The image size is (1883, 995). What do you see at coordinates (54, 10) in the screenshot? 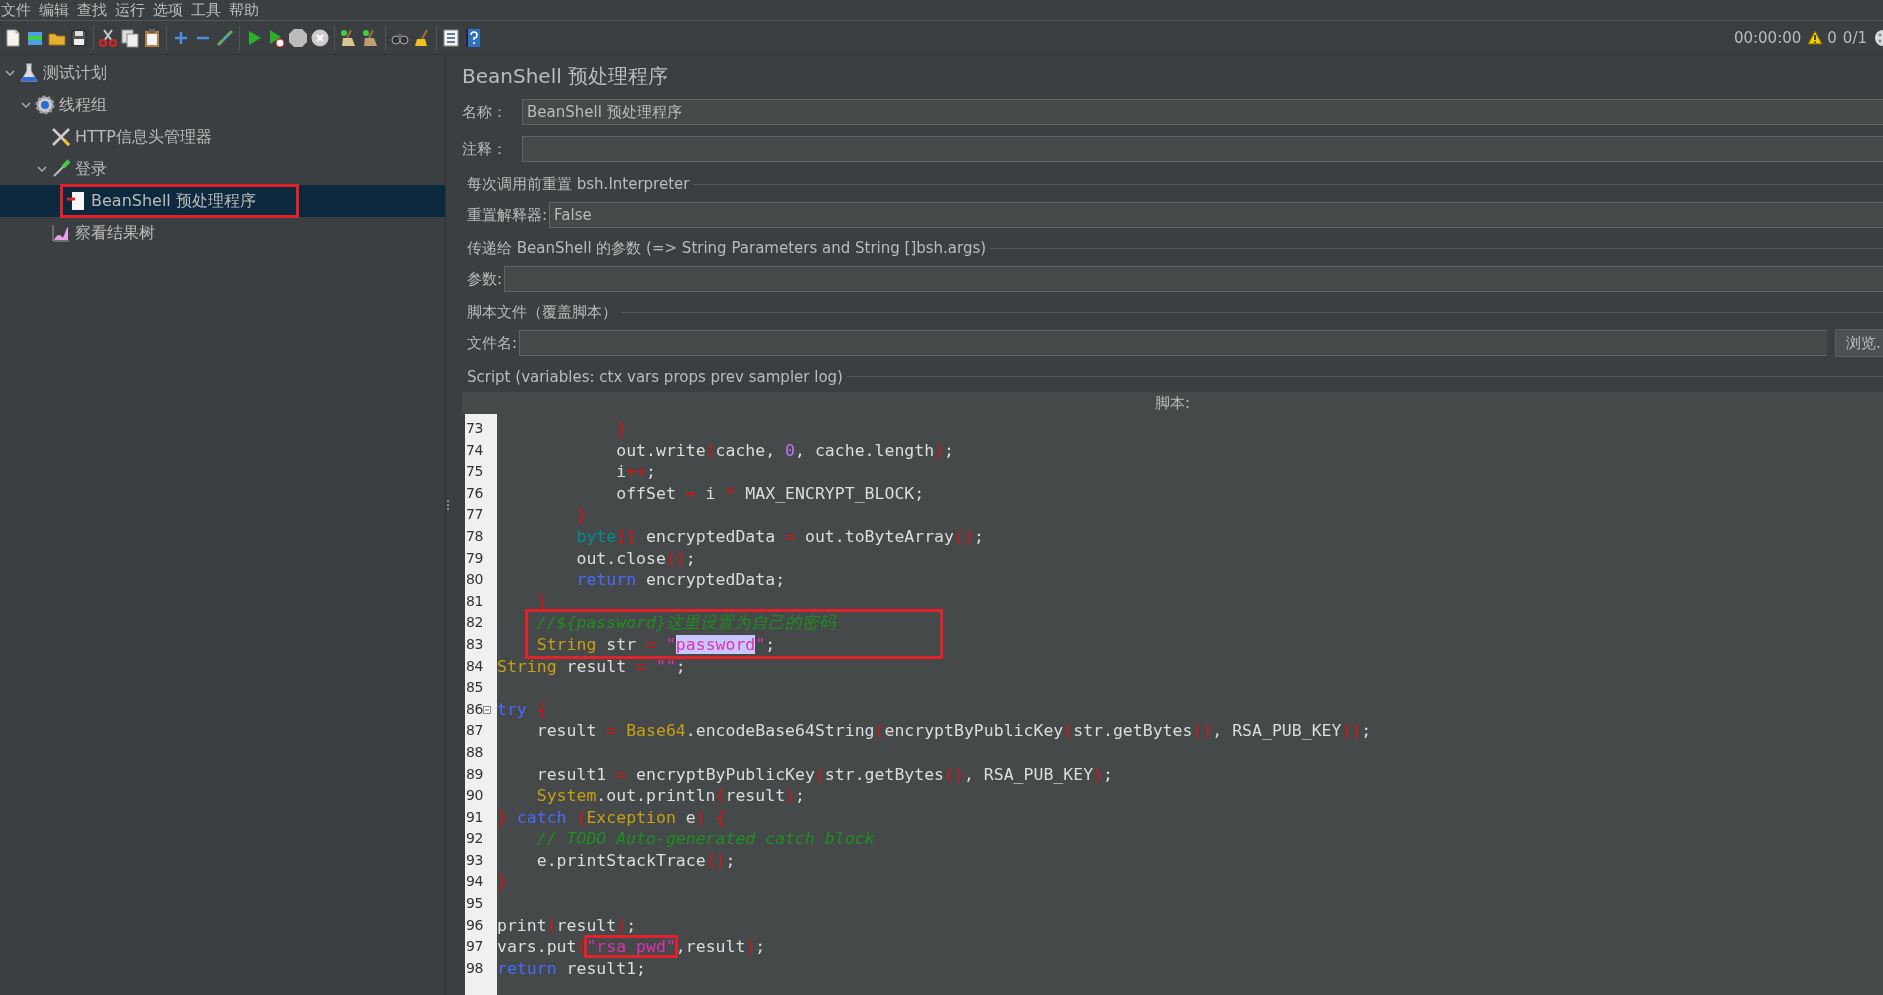
I see `menu-item: 编辑` at bounding box center [54, 10].